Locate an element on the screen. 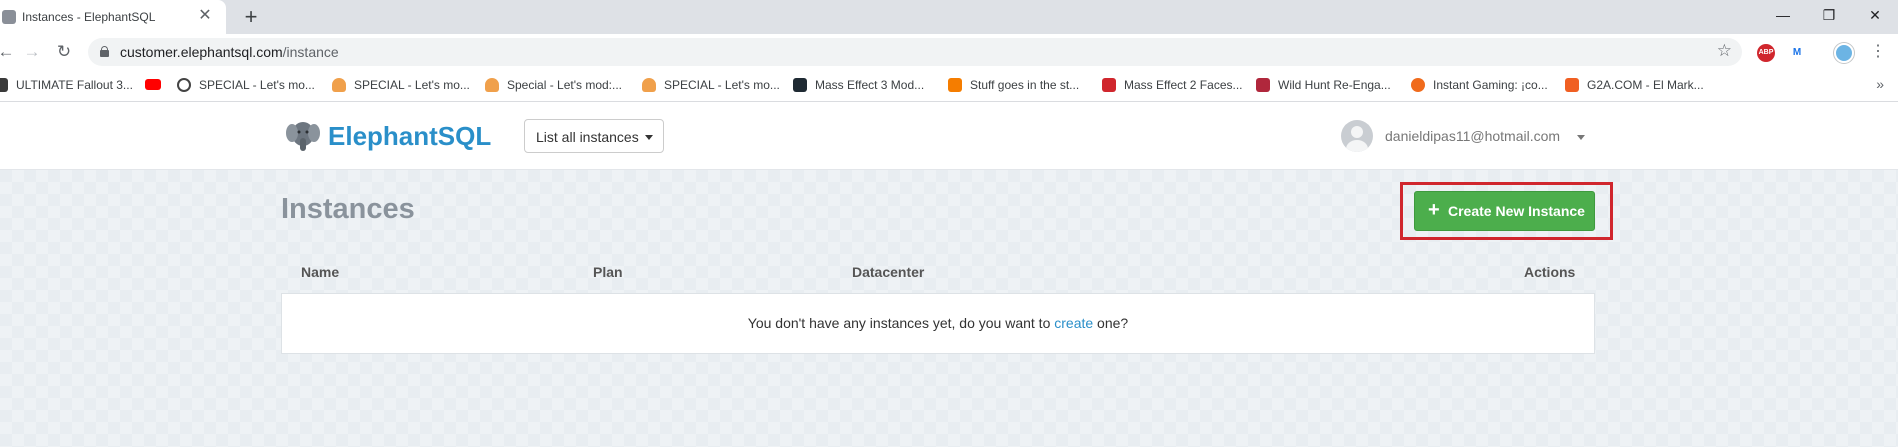 The width and height of the screenshot is (1898, 447). lock-icon is located at coordinates (104, 51).